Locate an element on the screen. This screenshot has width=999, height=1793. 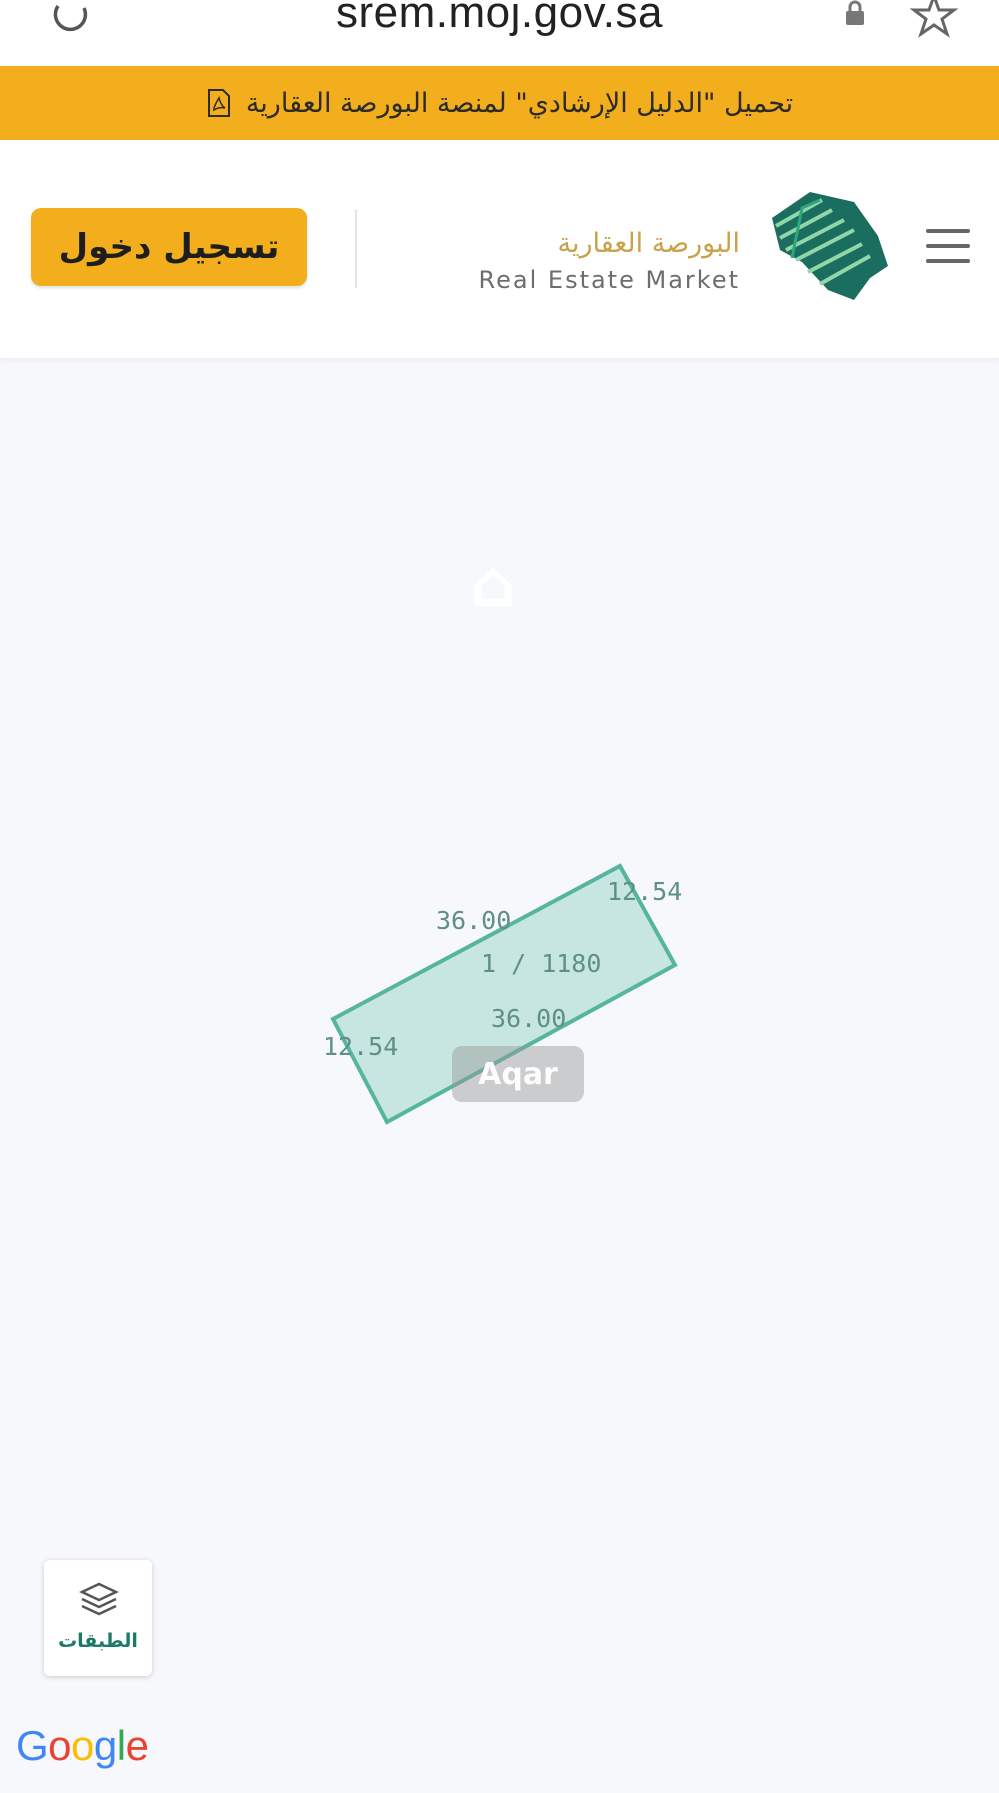
google-letter: g is located at coordinates (105, 1745).